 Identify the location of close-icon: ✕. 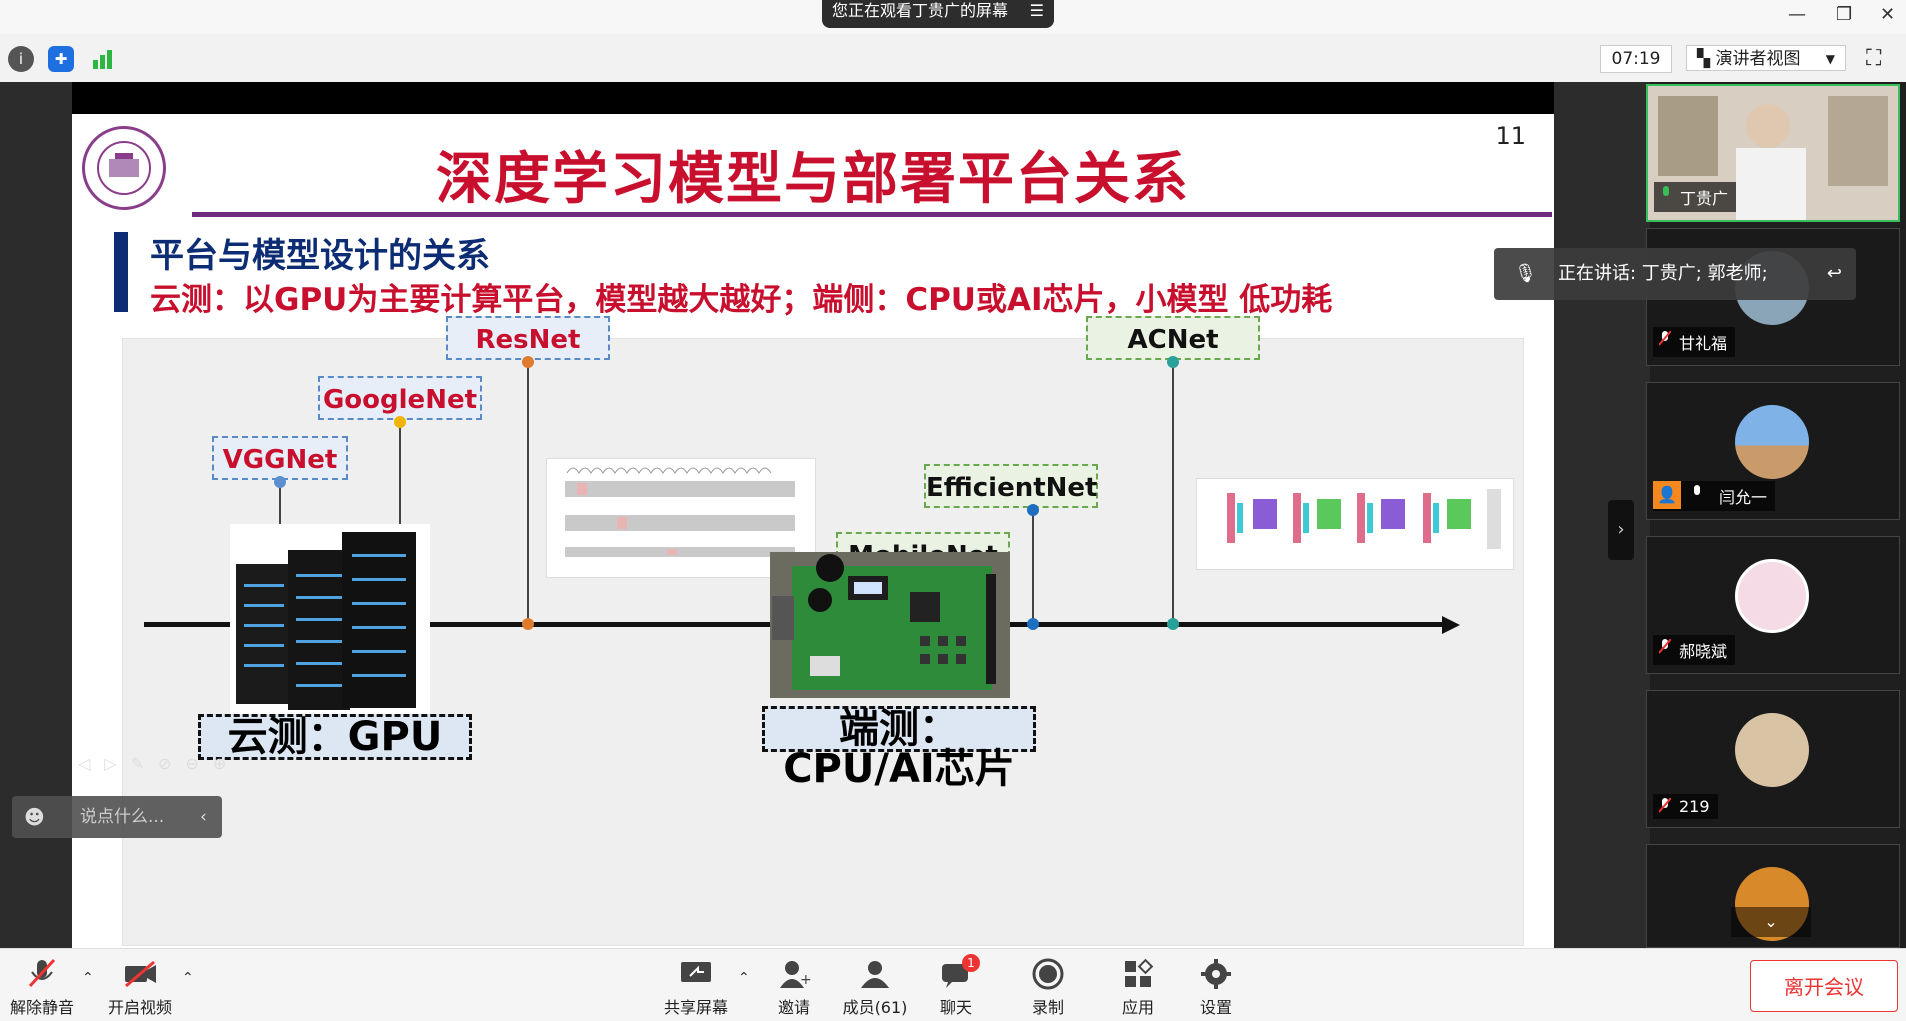
(1887, 14).